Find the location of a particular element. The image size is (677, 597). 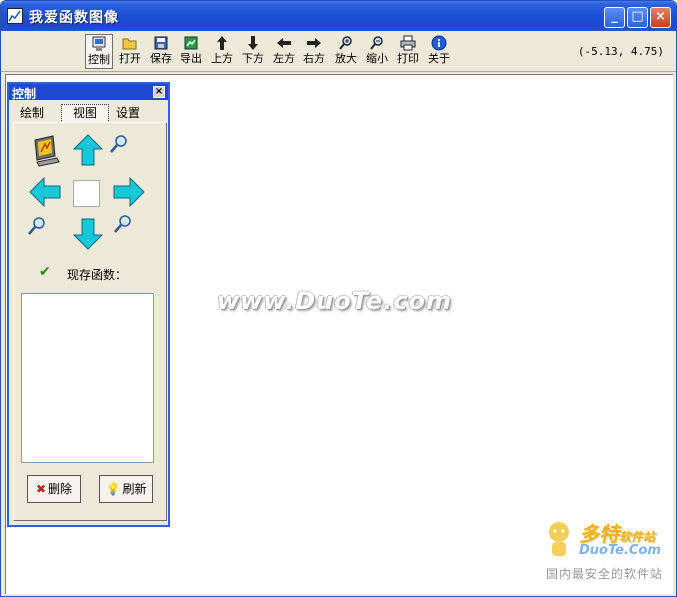

arrow-left-icon is located at coordinates (284, 43).